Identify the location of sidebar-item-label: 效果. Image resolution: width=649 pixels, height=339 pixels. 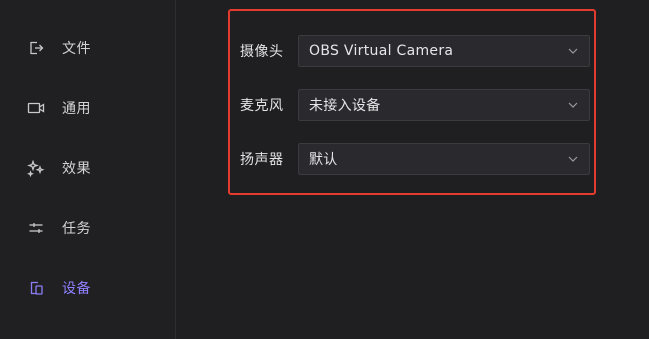
(76, 169).